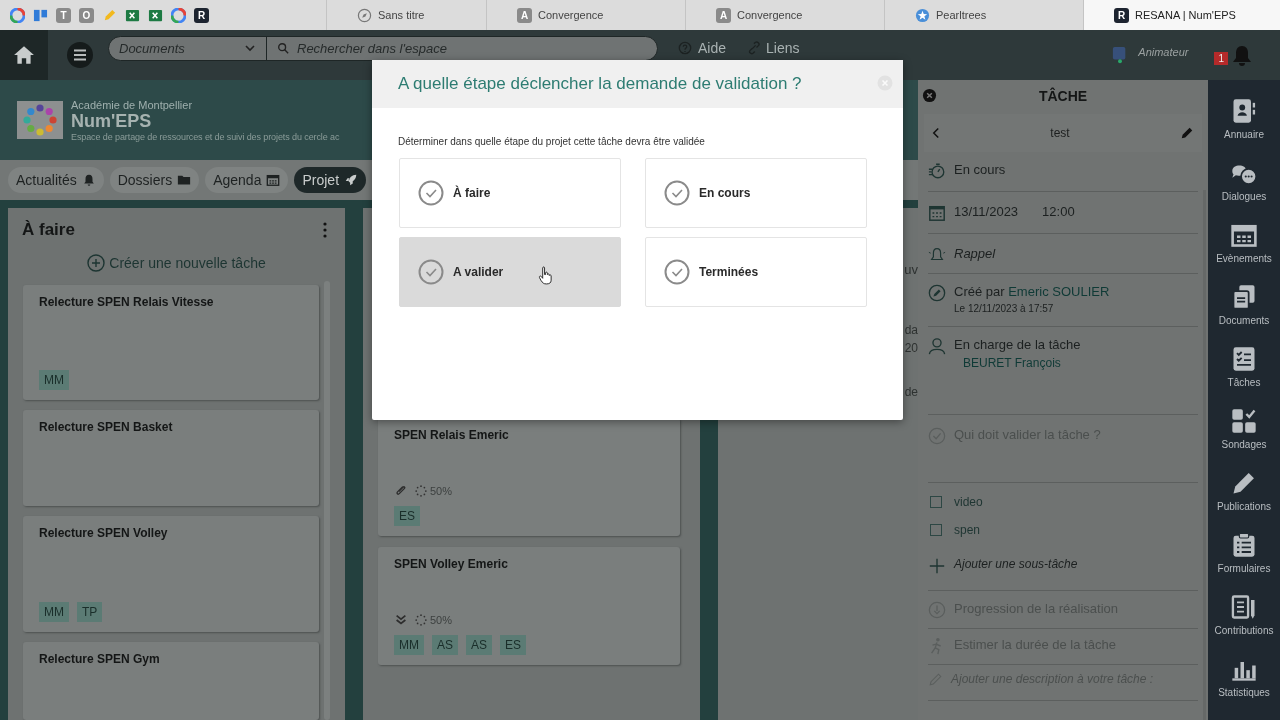 The width and height of the screenshot is (1280, 720). Describe the element at coordinates (1058, 211) in the screenshot. I see `due-time: 12:00` at that location.